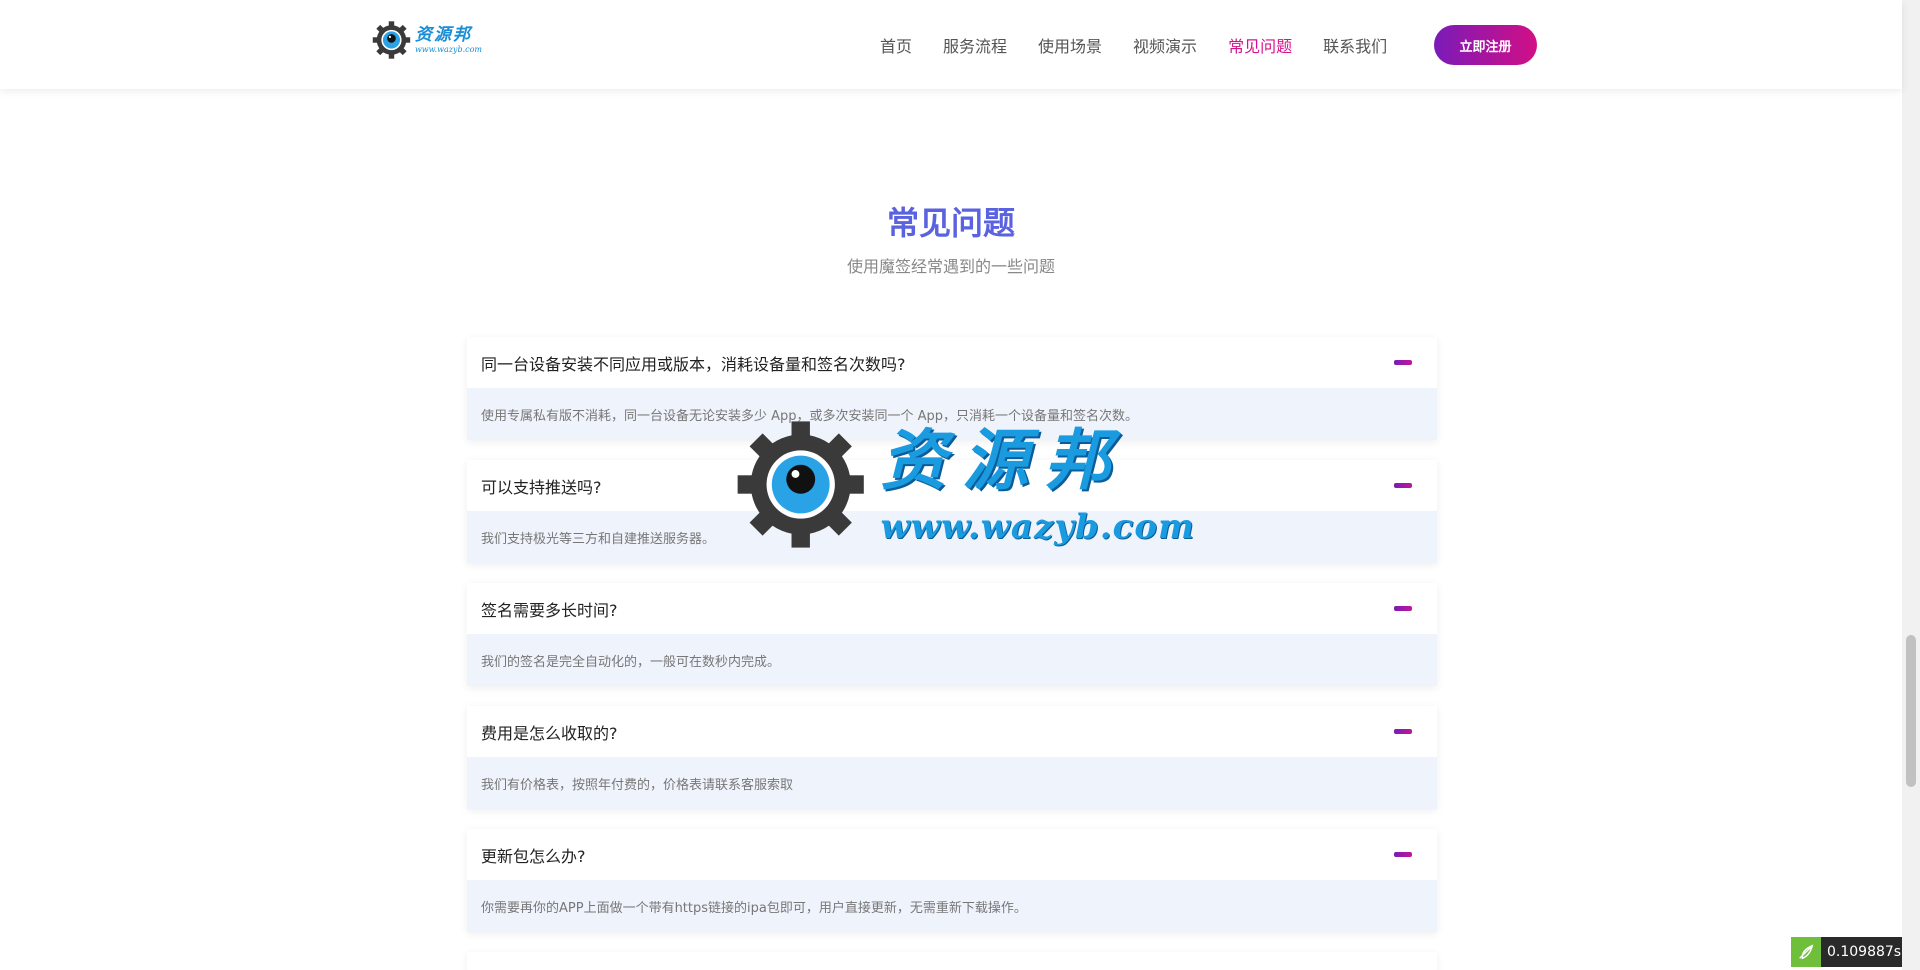 Image resolution: width=1920 pixels, height=970 pixels. I want to click on faq-item-partial, so click(952, 961).